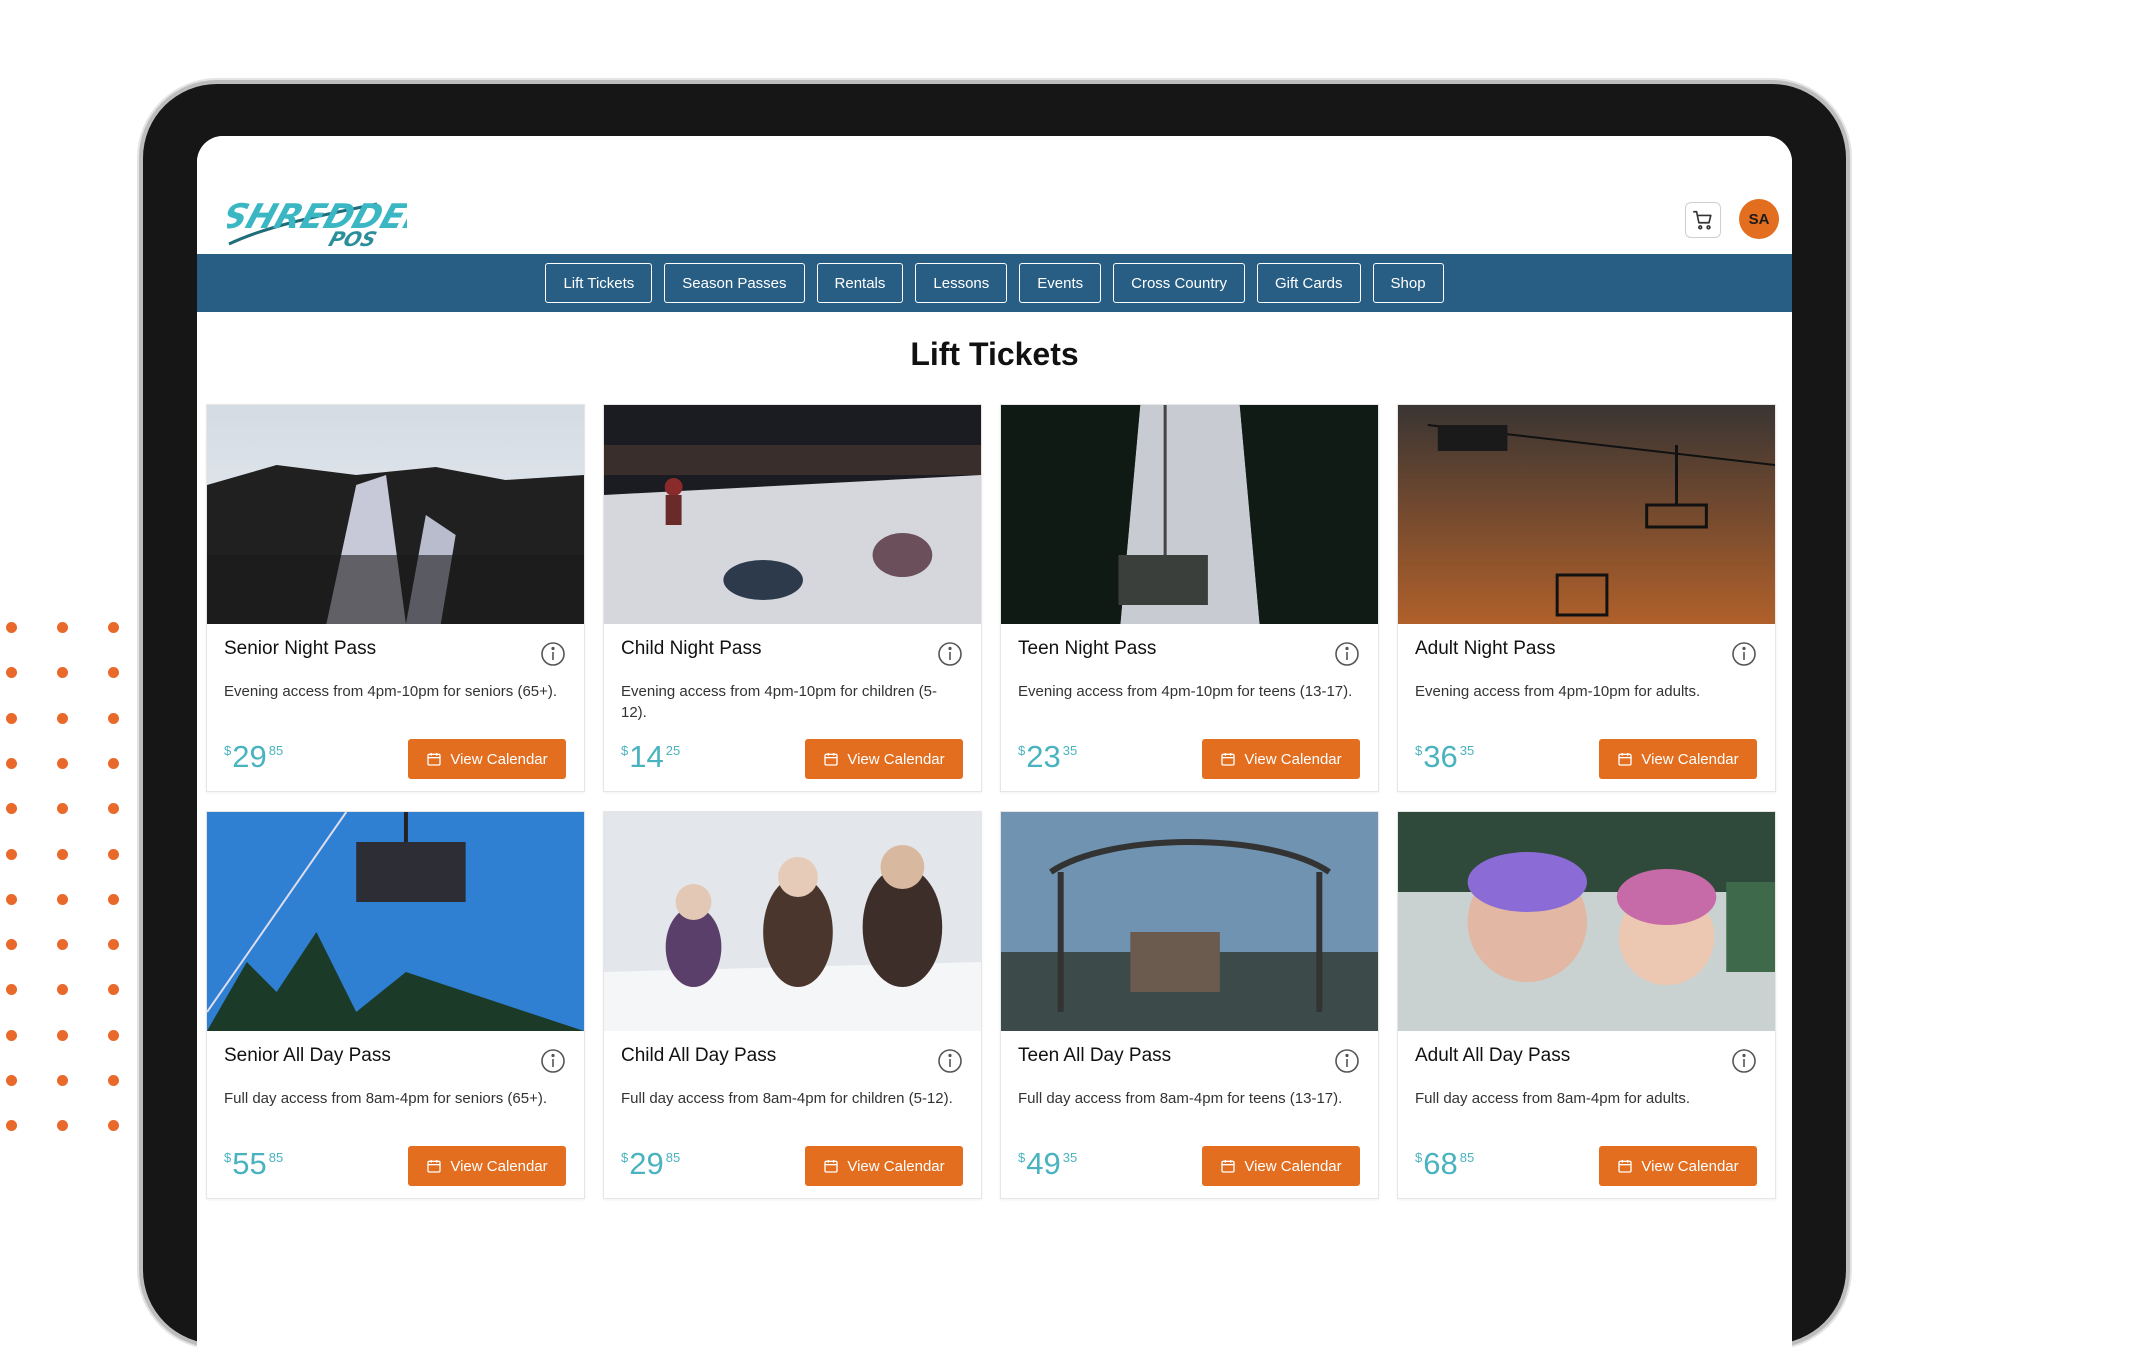 The image size is (2148, 1356). What do you see at coordinates (1087, 648) in the screenshot?
I see `product-title: Teen Night Pass` at bounding box center [1087, 648].